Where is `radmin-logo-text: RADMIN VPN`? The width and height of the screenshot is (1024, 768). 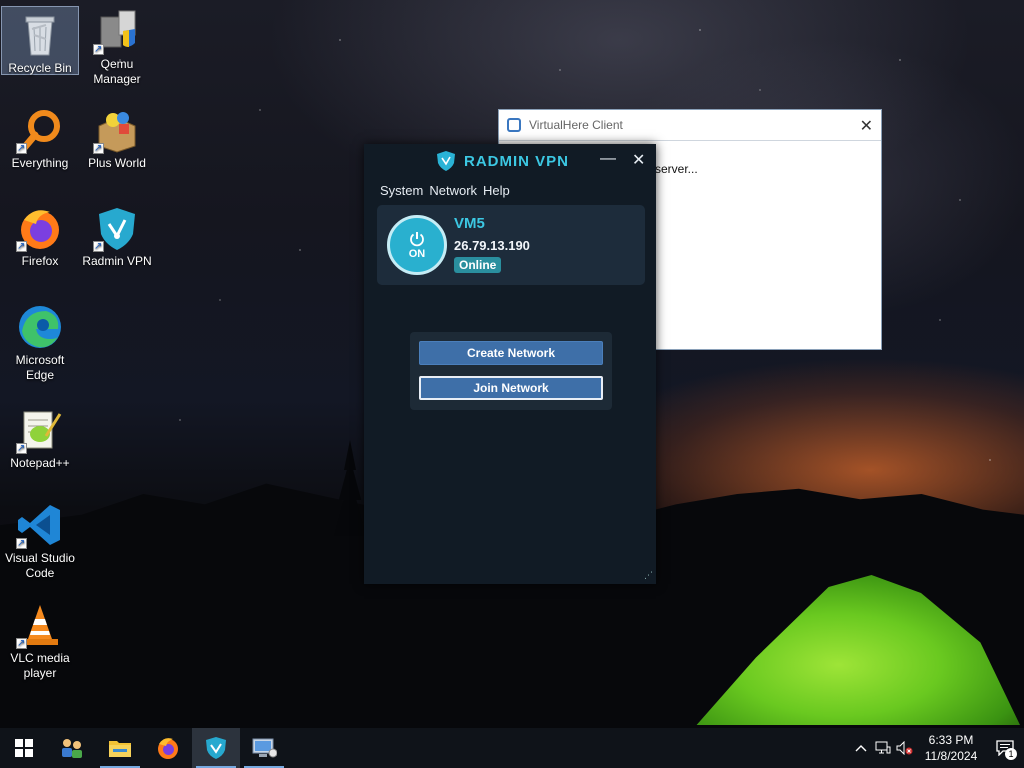
radmin-logo-text: RADMIN VPN is located at coordinates (517, 161).